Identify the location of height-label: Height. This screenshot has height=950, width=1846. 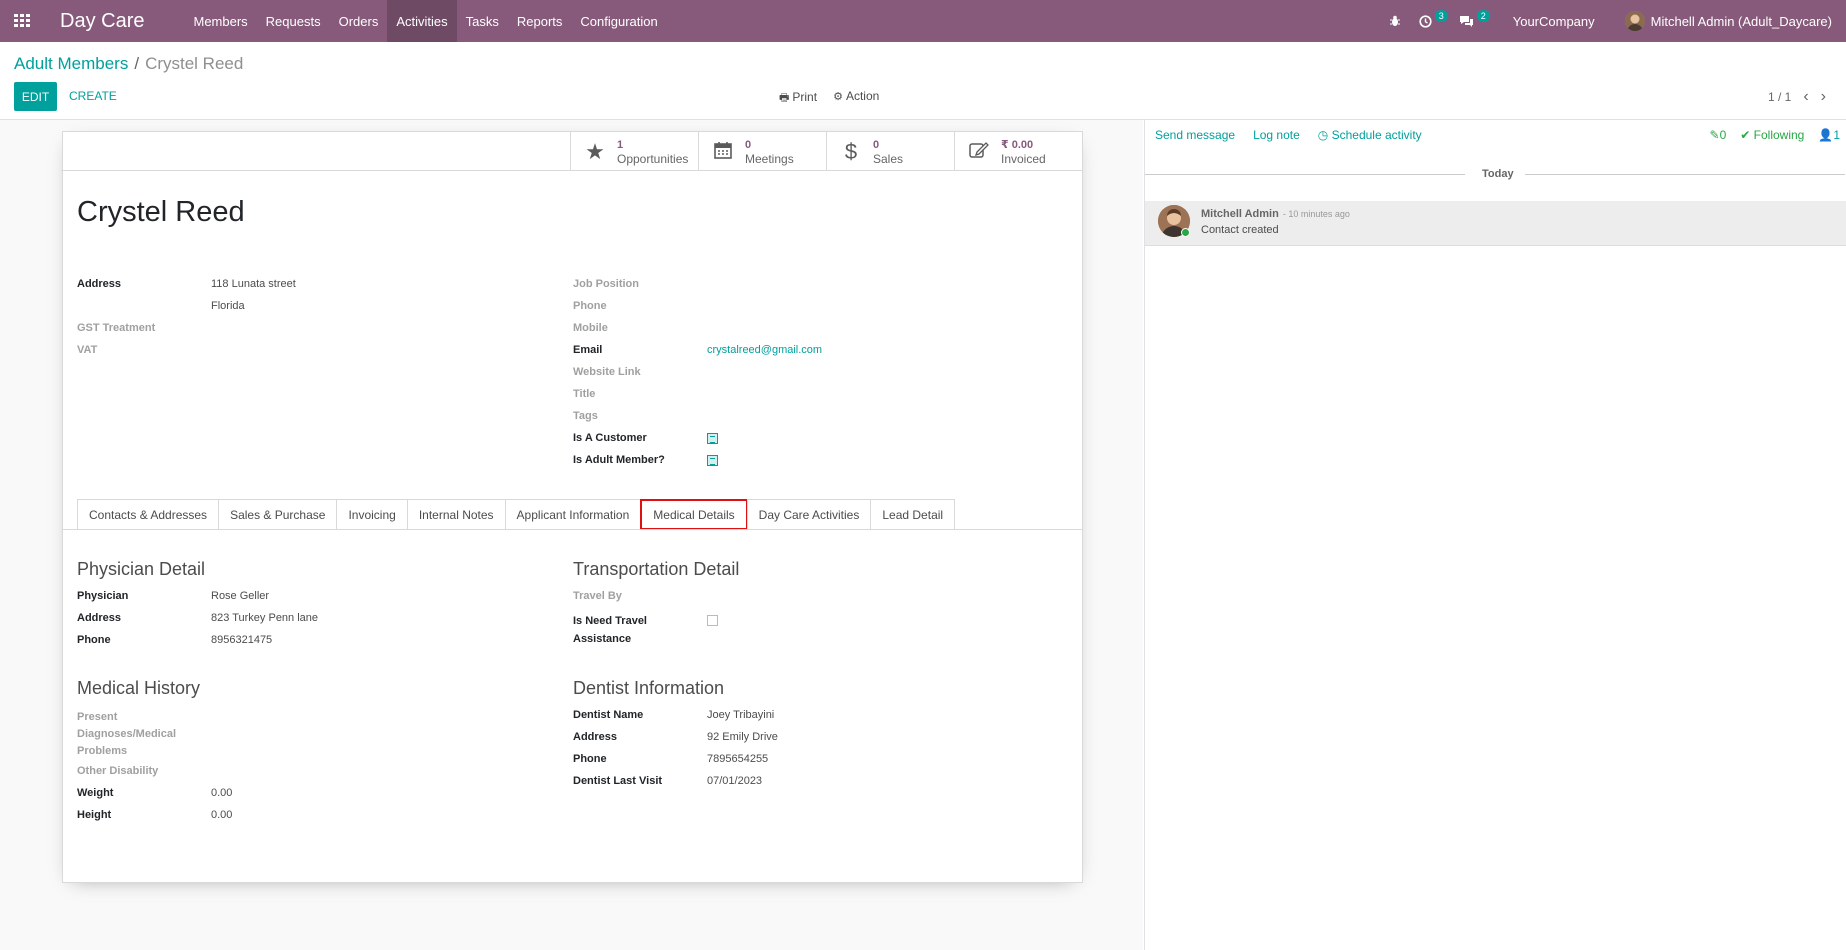
(94, 815).